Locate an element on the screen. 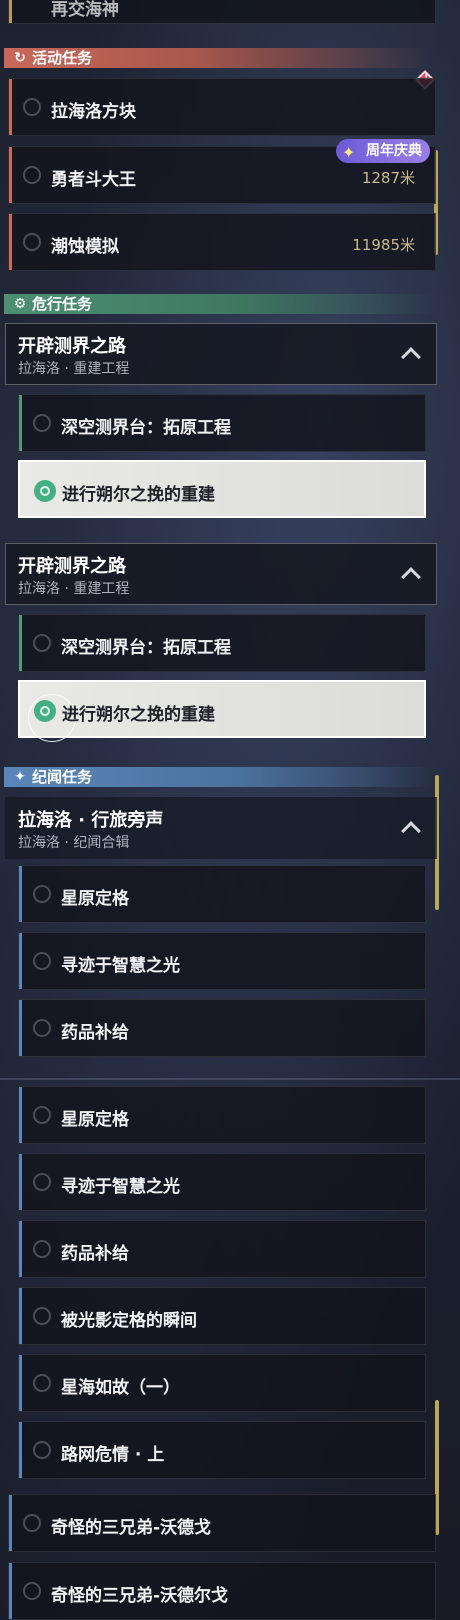 This screenshot has height=1620, width=460. group-title: 拉海洛 · 行旅旁声 is located at coordinates (91, 820).